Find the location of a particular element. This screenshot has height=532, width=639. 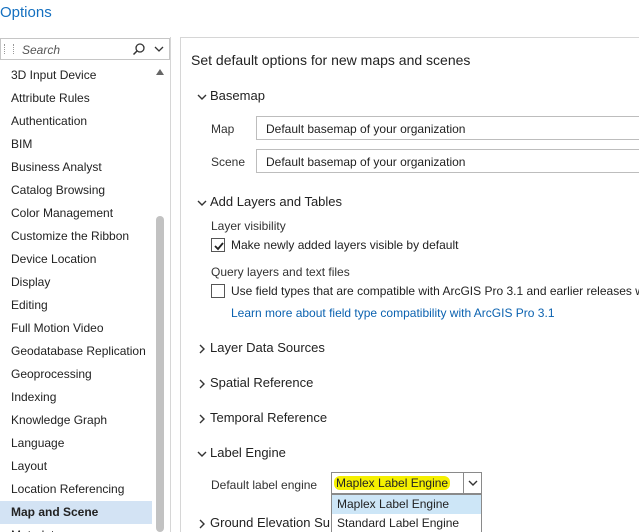

section-title: Basemap is located at coordinates (237, 95).